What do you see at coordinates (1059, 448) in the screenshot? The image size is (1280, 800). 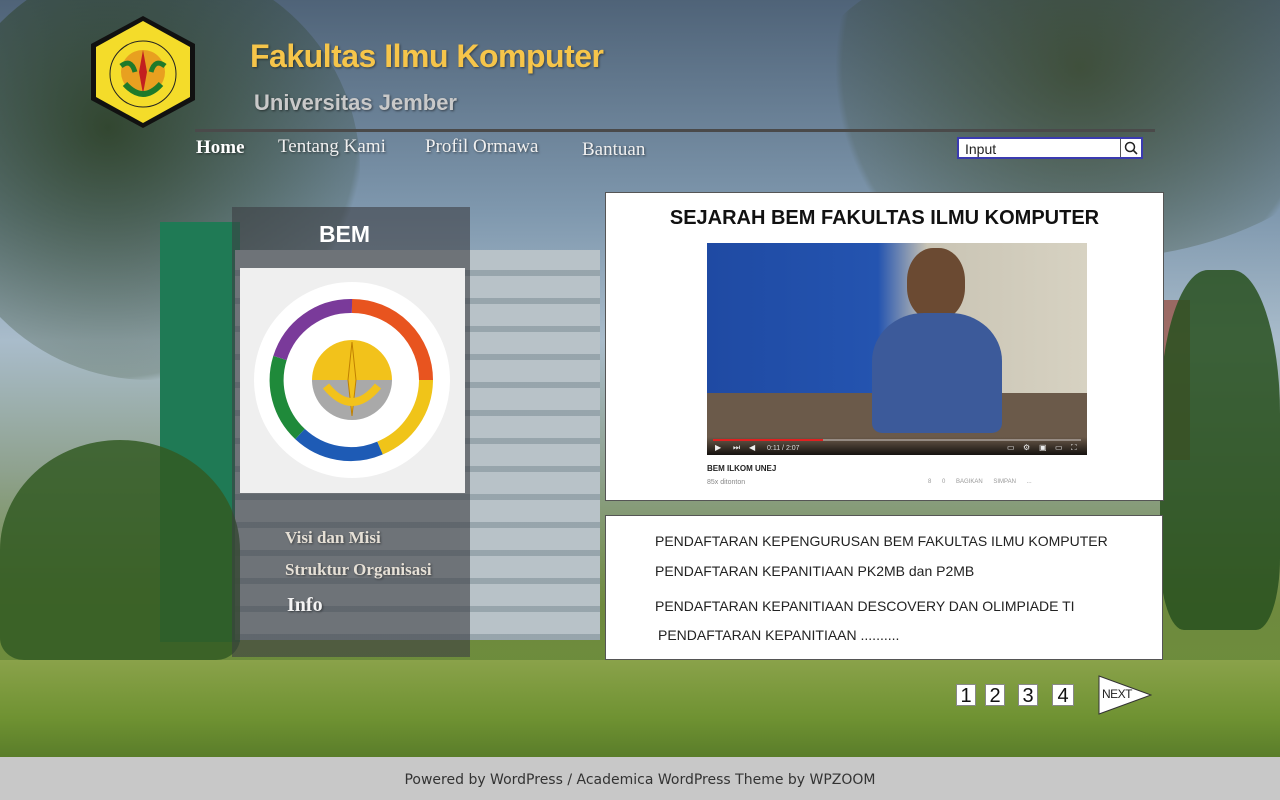 I see `theater-icon: ▭` at bounding box center [1059, 448].